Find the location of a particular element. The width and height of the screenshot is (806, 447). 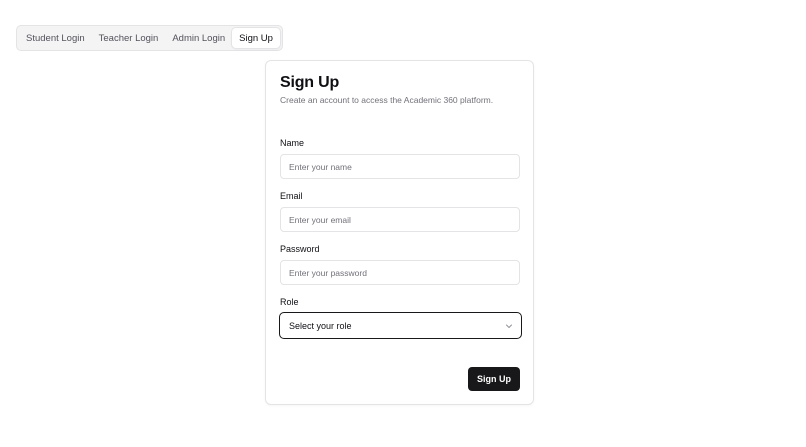

tab-student-login: Student Login is located at coordinates (55, 38).